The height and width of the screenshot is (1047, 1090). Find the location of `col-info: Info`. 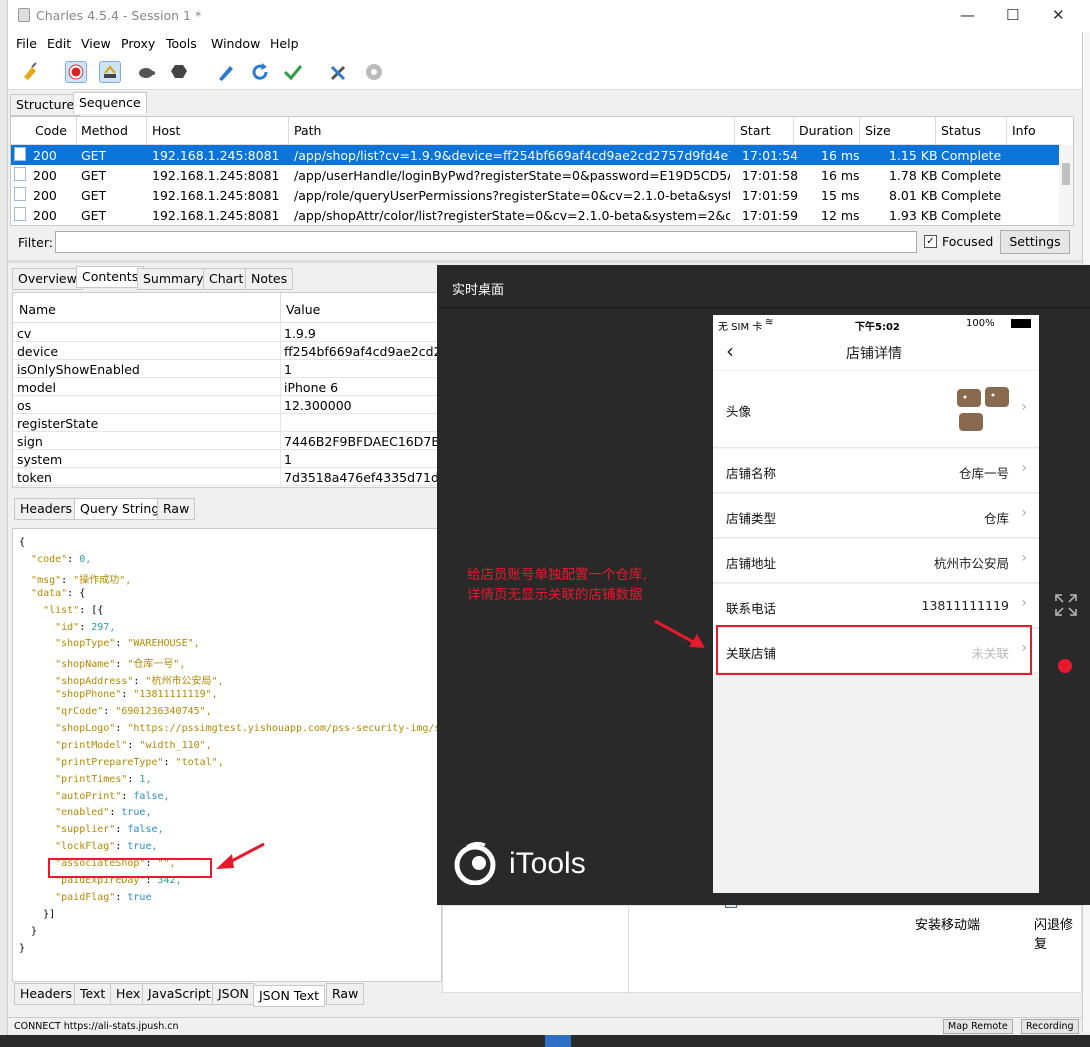

col-info: Info is located at coordinates (1024, 130).